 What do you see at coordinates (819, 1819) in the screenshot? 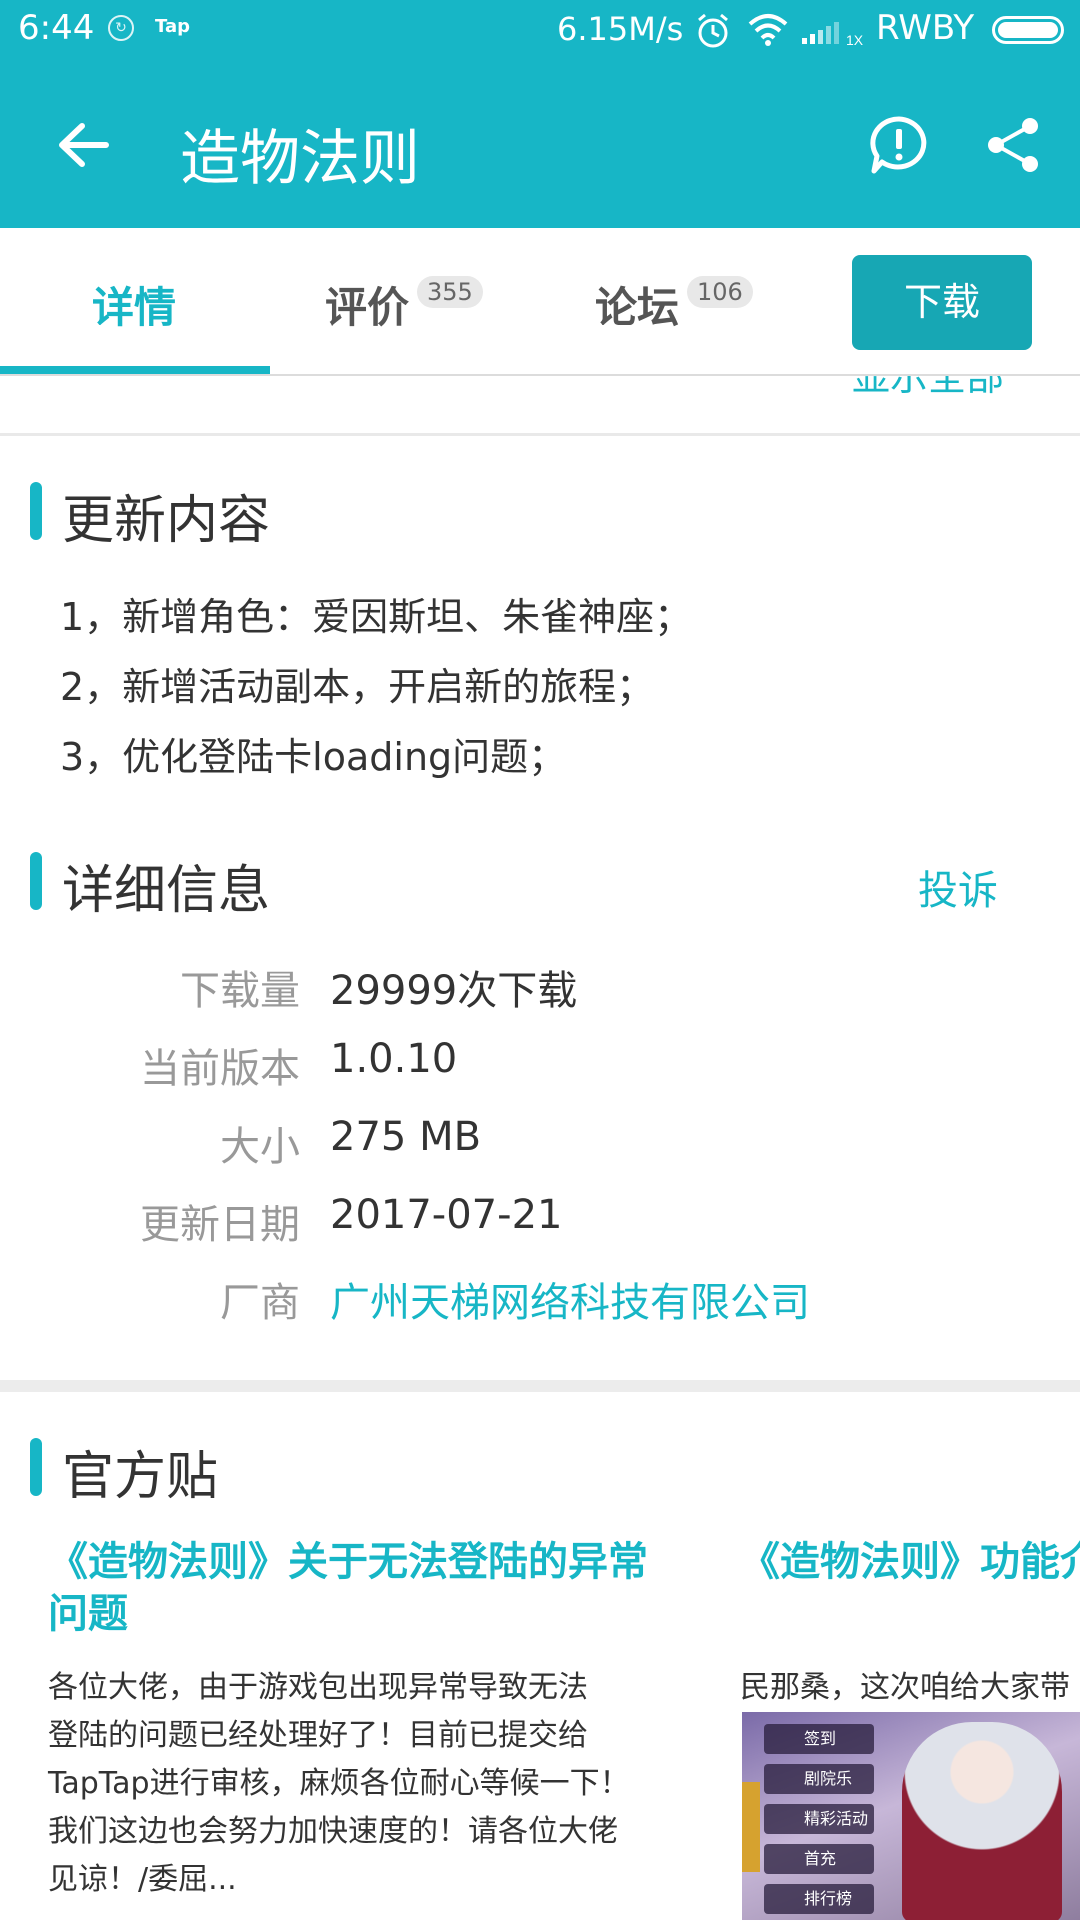
I see `image-menu-item: 精彩活动` at bounding box center [819, 1819].